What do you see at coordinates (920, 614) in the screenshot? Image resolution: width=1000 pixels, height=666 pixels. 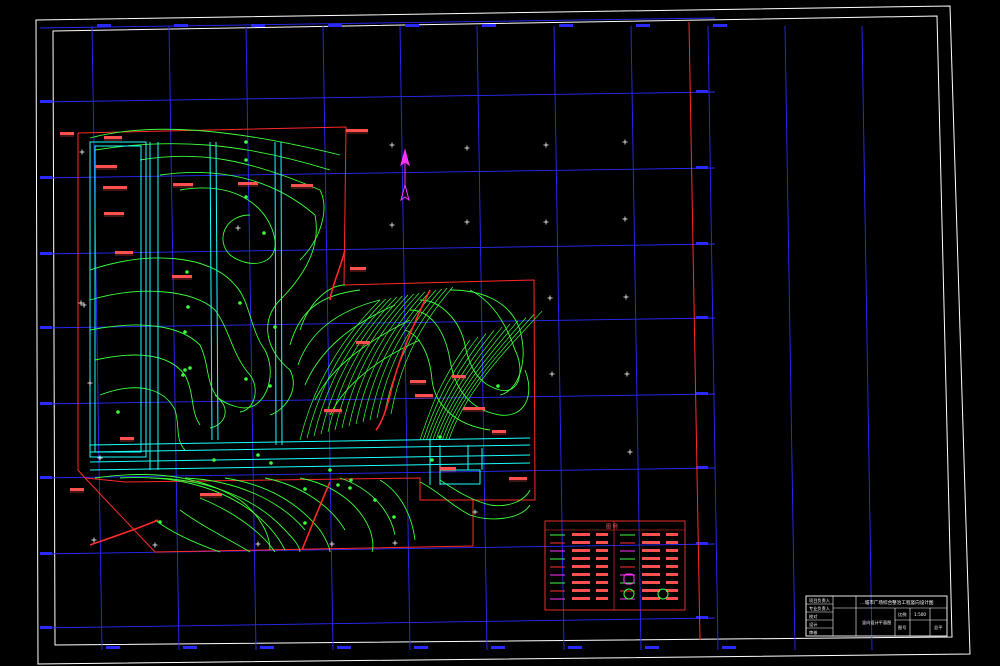 I see `scale-value: 1:500` at bounding box center [920, 614].